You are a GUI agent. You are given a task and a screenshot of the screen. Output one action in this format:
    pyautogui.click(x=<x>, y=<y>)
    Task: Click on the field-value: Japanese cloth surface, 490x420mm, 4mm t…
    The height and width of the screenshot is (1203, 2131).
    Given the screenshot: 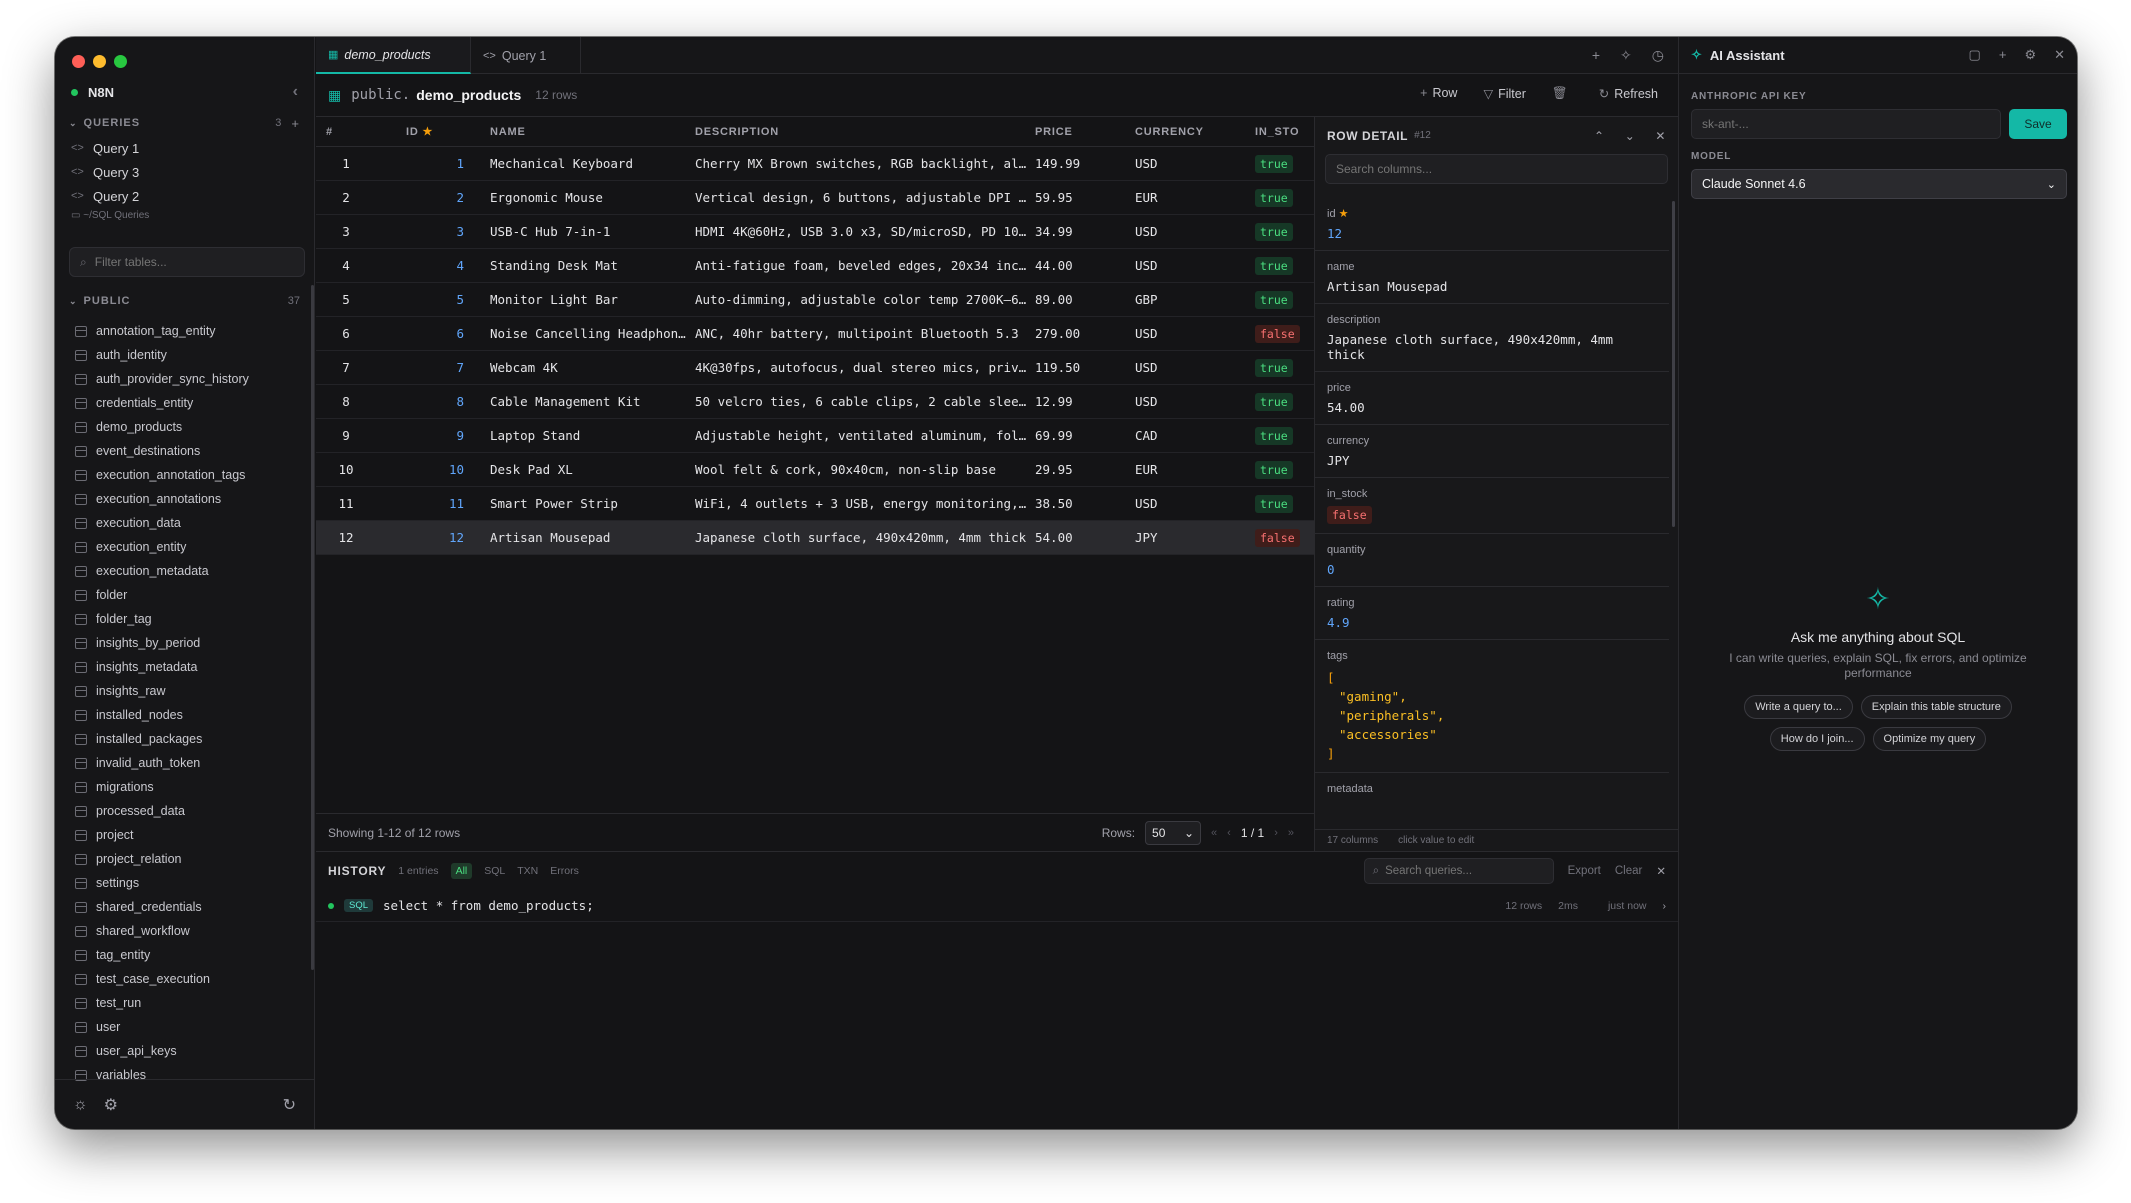 What is the action you would take?
    pyautogui.click(x=1492, y=347)
    